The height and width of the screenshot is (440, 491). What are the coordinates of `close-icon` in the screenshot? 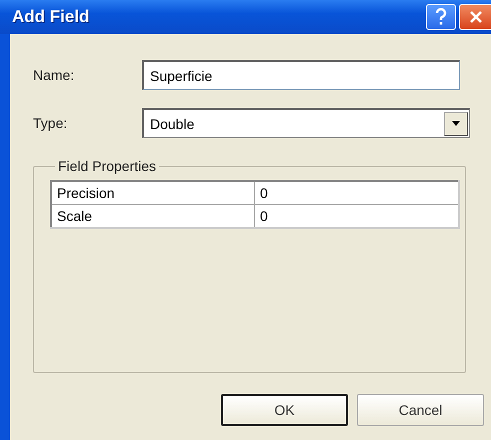 It's located at (475, 17).